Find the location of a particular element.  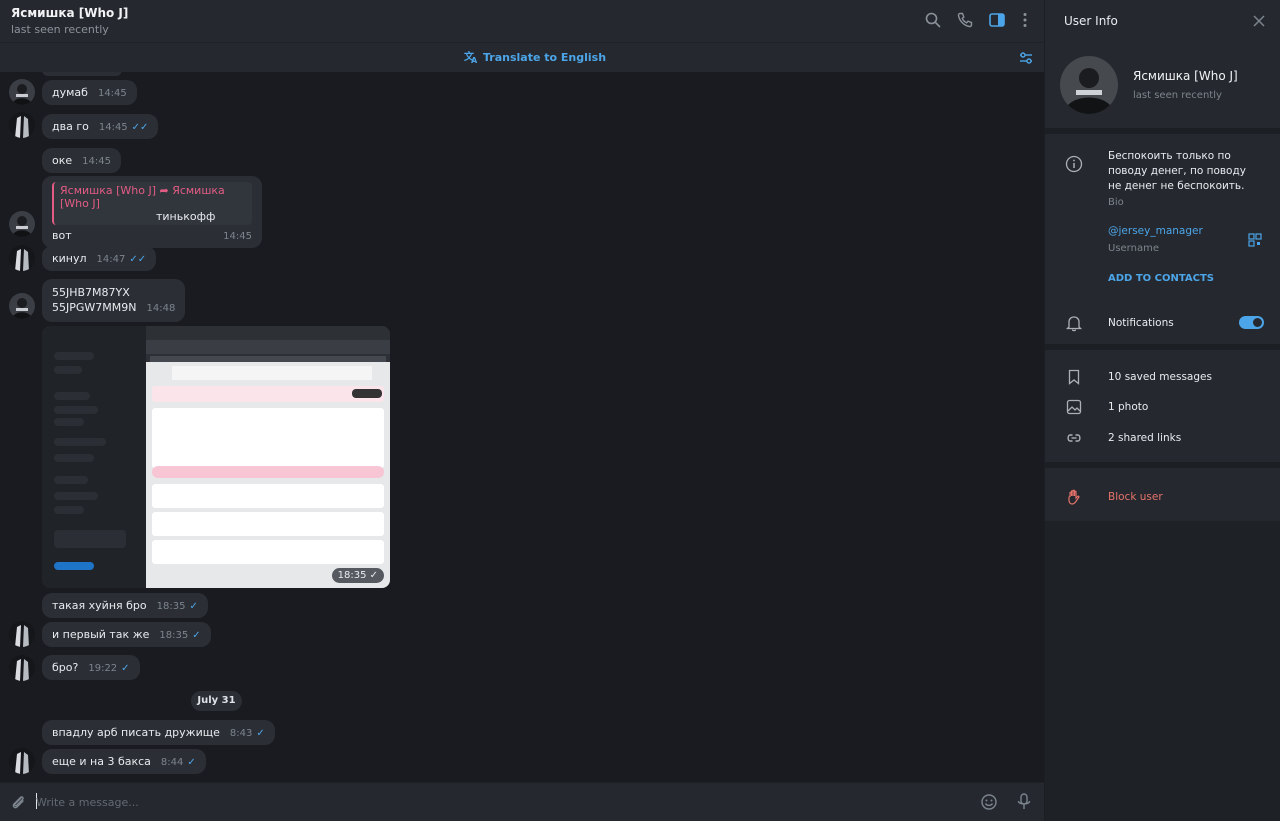

chat-status: last seen recently is located at coordinates (60, 29).